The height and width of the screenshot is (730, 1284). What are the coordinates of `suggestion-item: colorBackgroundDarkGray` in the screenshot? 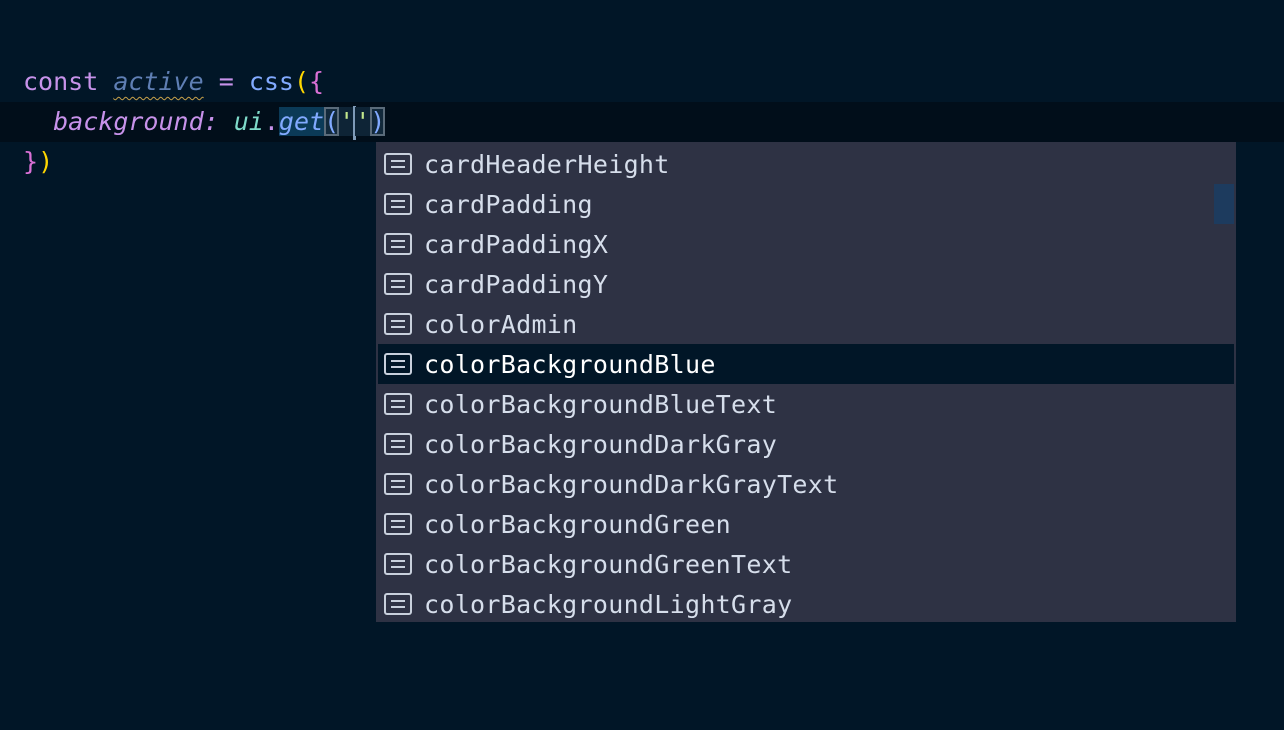 It's located at (806, 444).